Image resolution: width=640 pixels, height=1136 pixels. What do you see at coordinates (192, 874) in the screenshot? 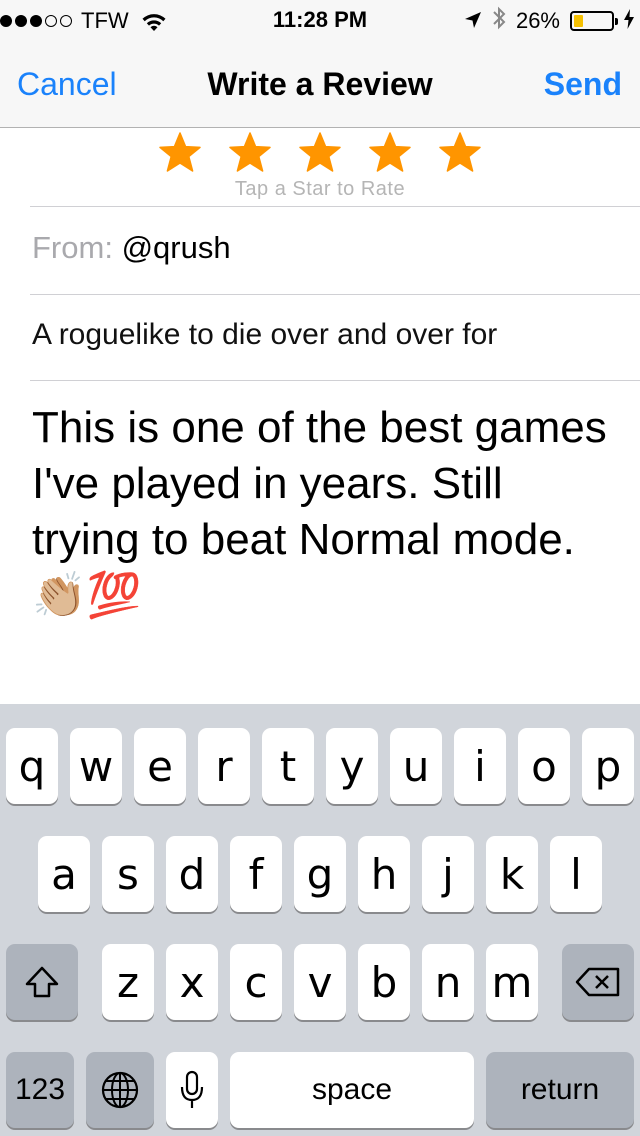
I see `key-d: d` at bounding box center [192, 874].